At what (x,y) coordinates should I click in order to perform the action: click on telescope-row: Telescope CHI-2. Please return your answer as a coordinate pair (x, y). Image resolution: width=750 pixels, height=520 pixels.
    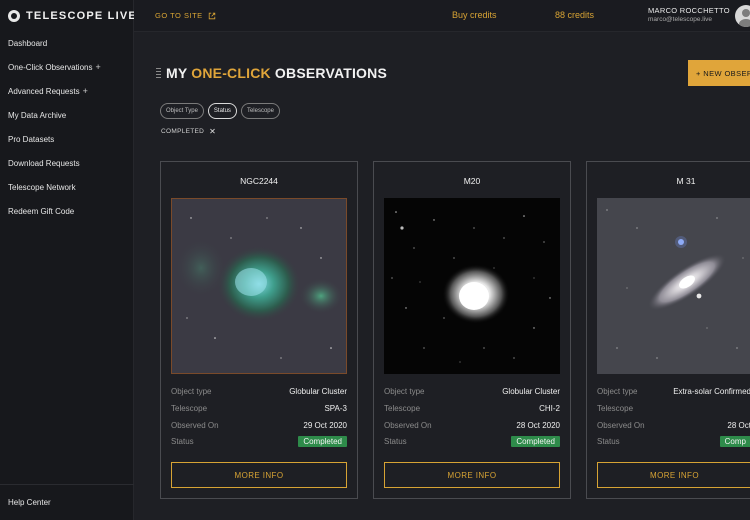
    Looking at the image, I should click on (472, 408).